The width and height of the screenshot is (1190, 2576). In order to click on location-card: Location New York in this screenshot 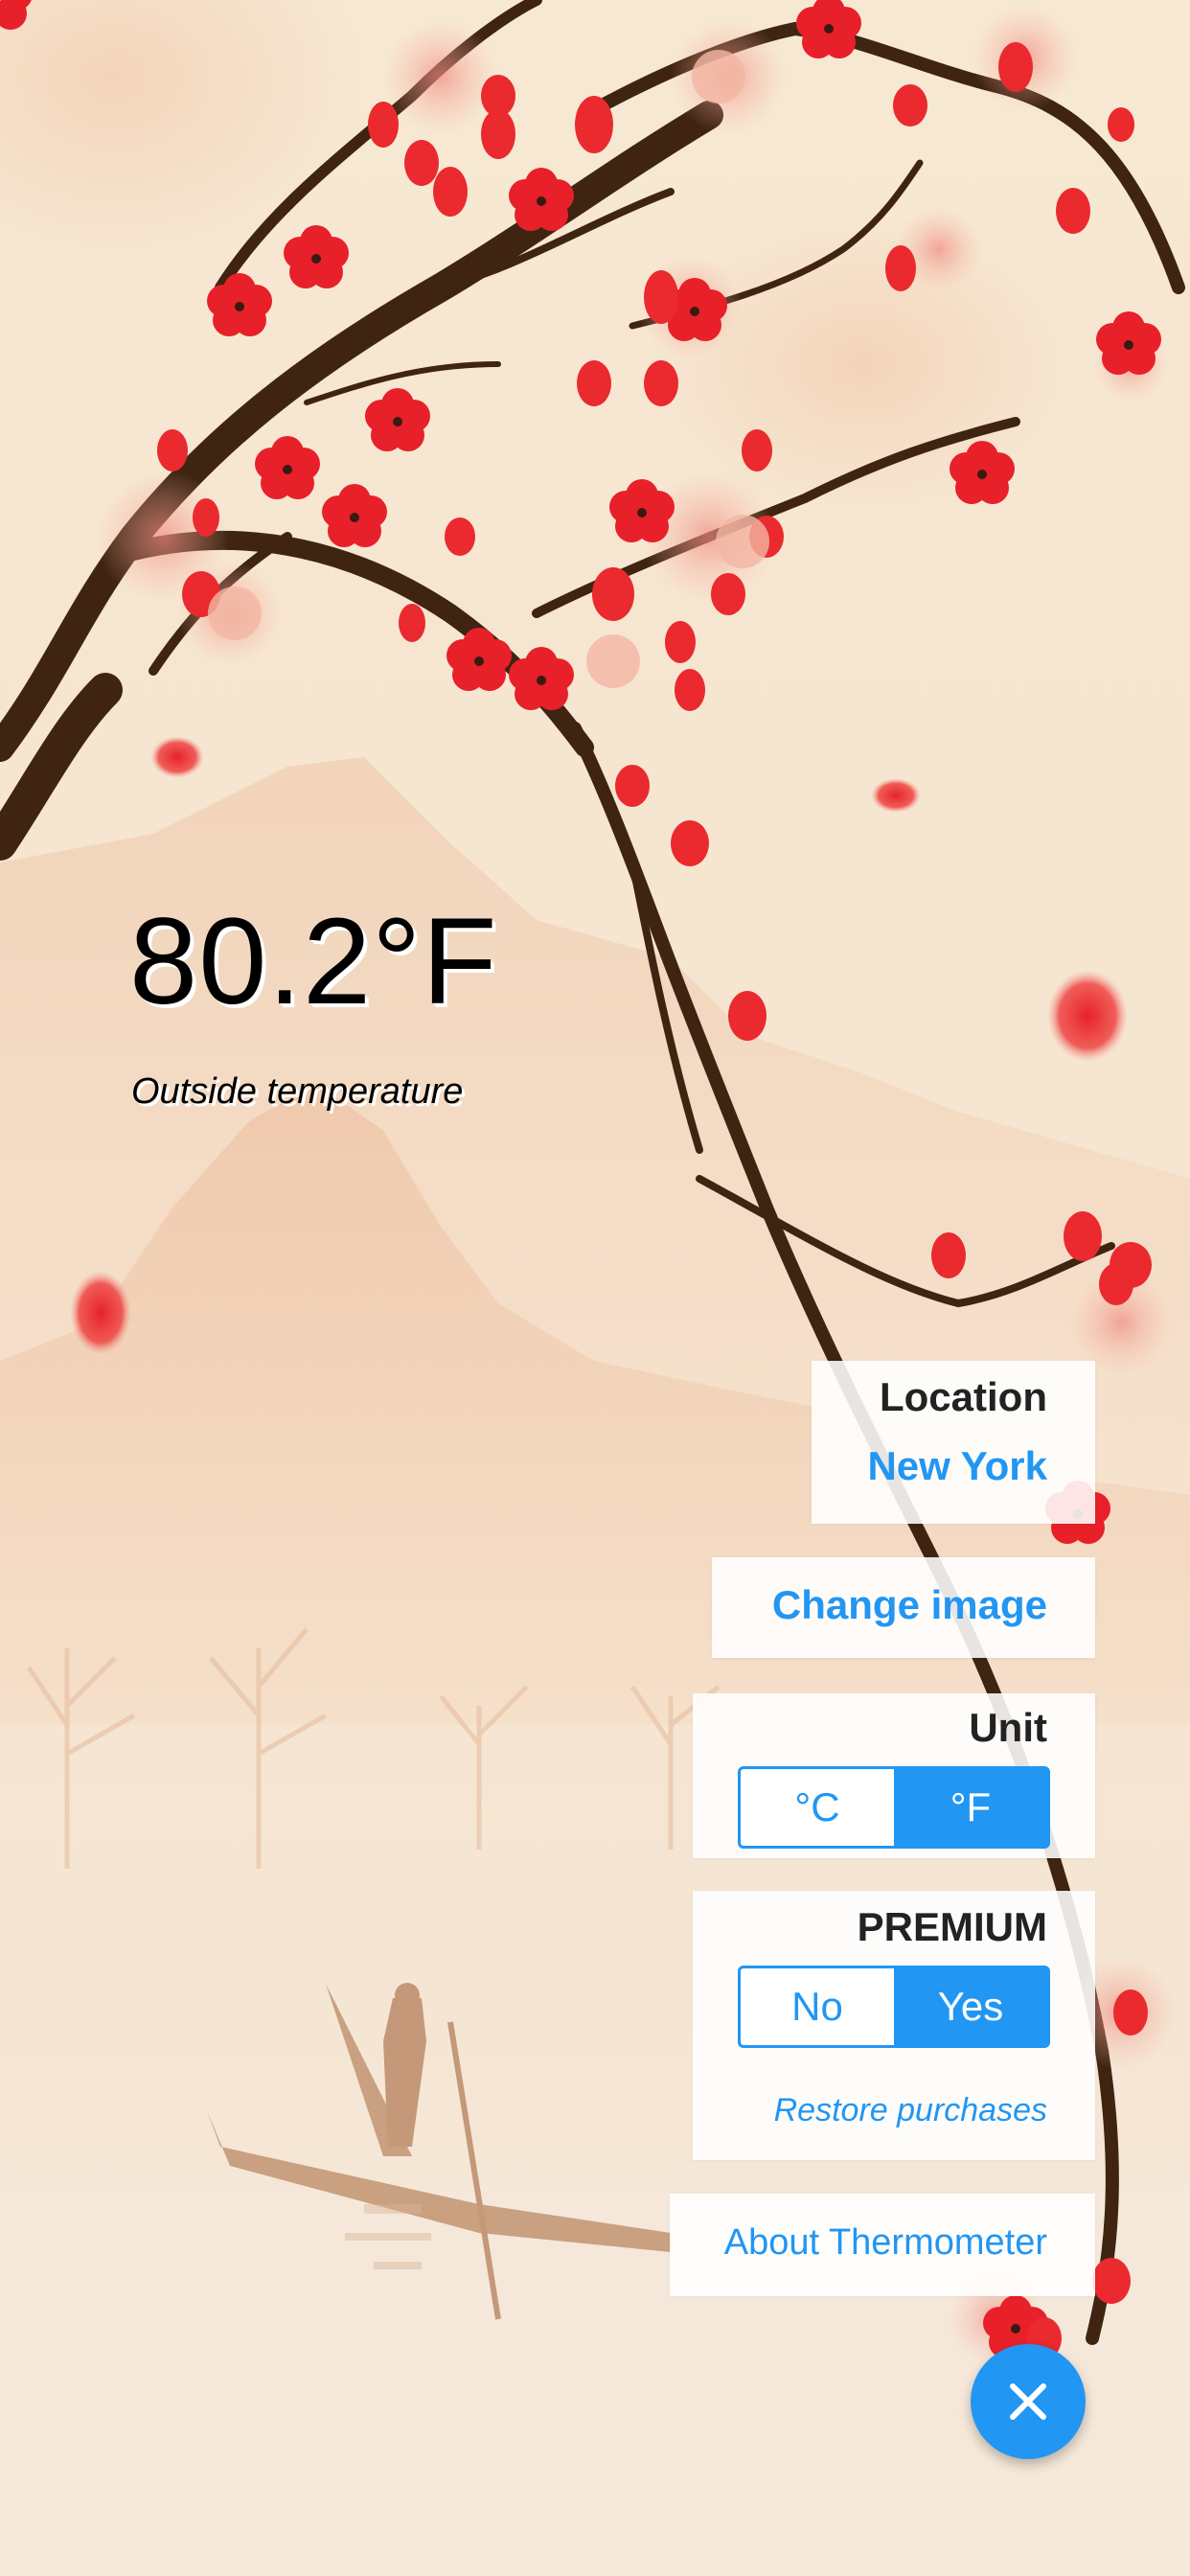, I will do `click(953, 1442)`.